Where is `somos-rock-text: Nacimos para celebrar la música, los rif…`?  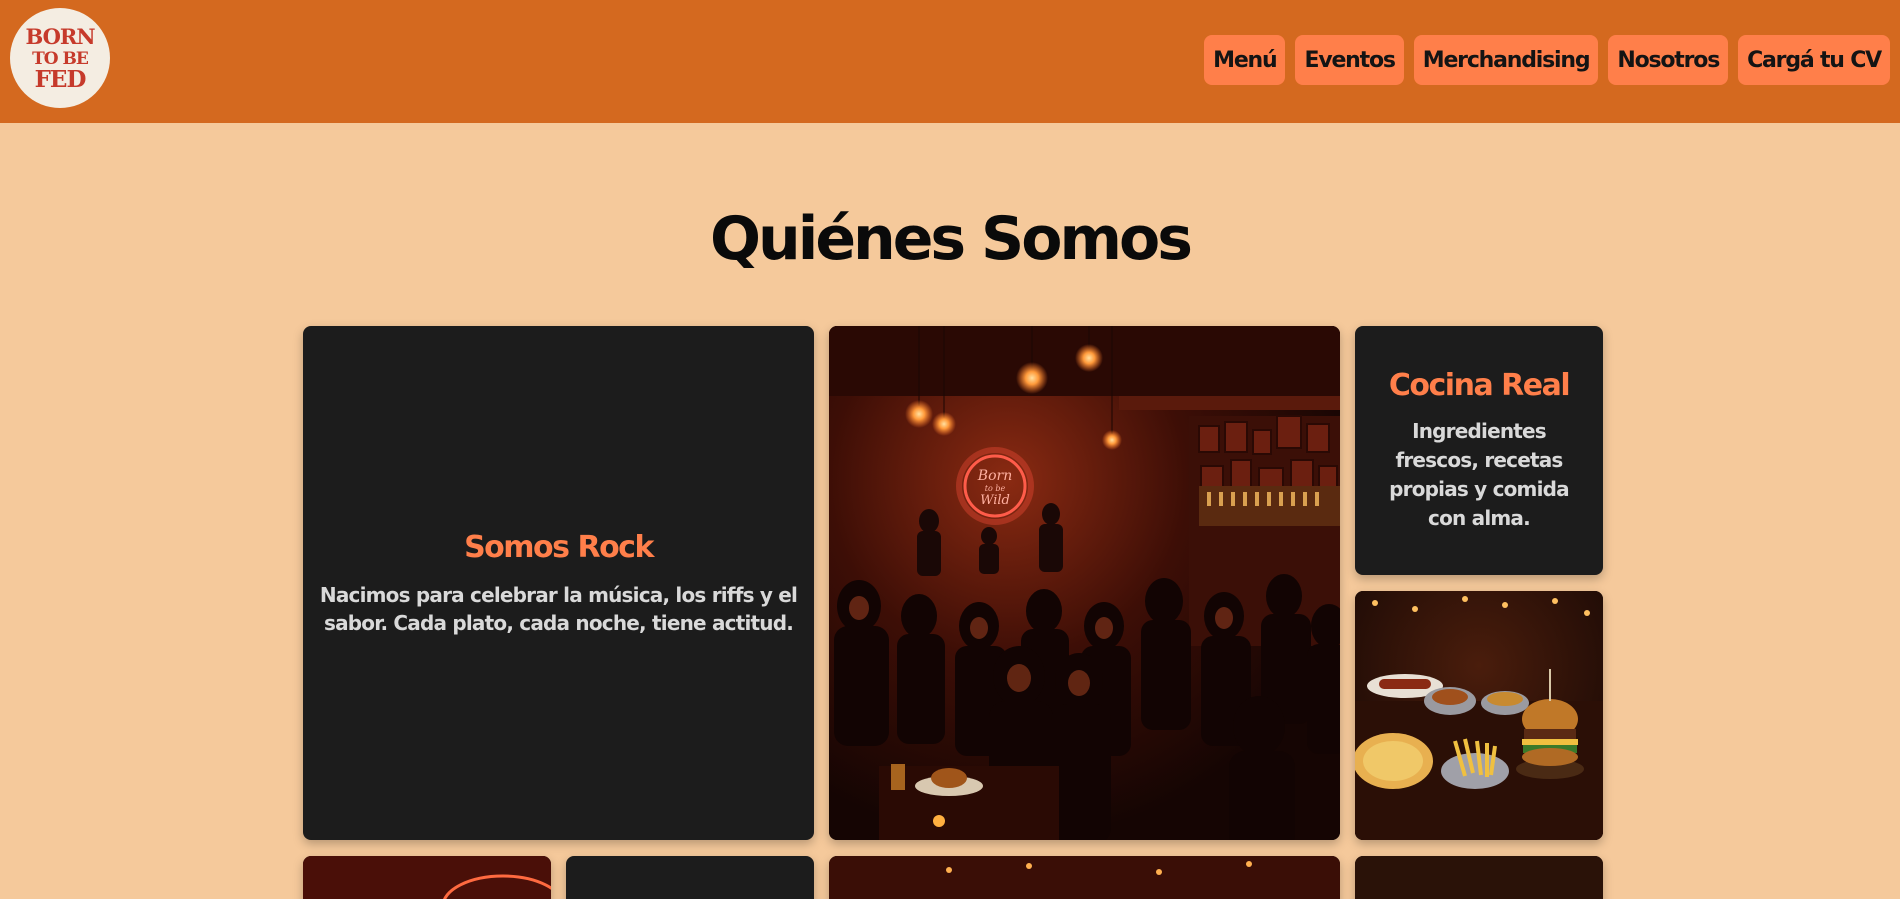 somos-rock-text: Nacimos para celebrar la música, los rif… is located at coordinates (558, 608).